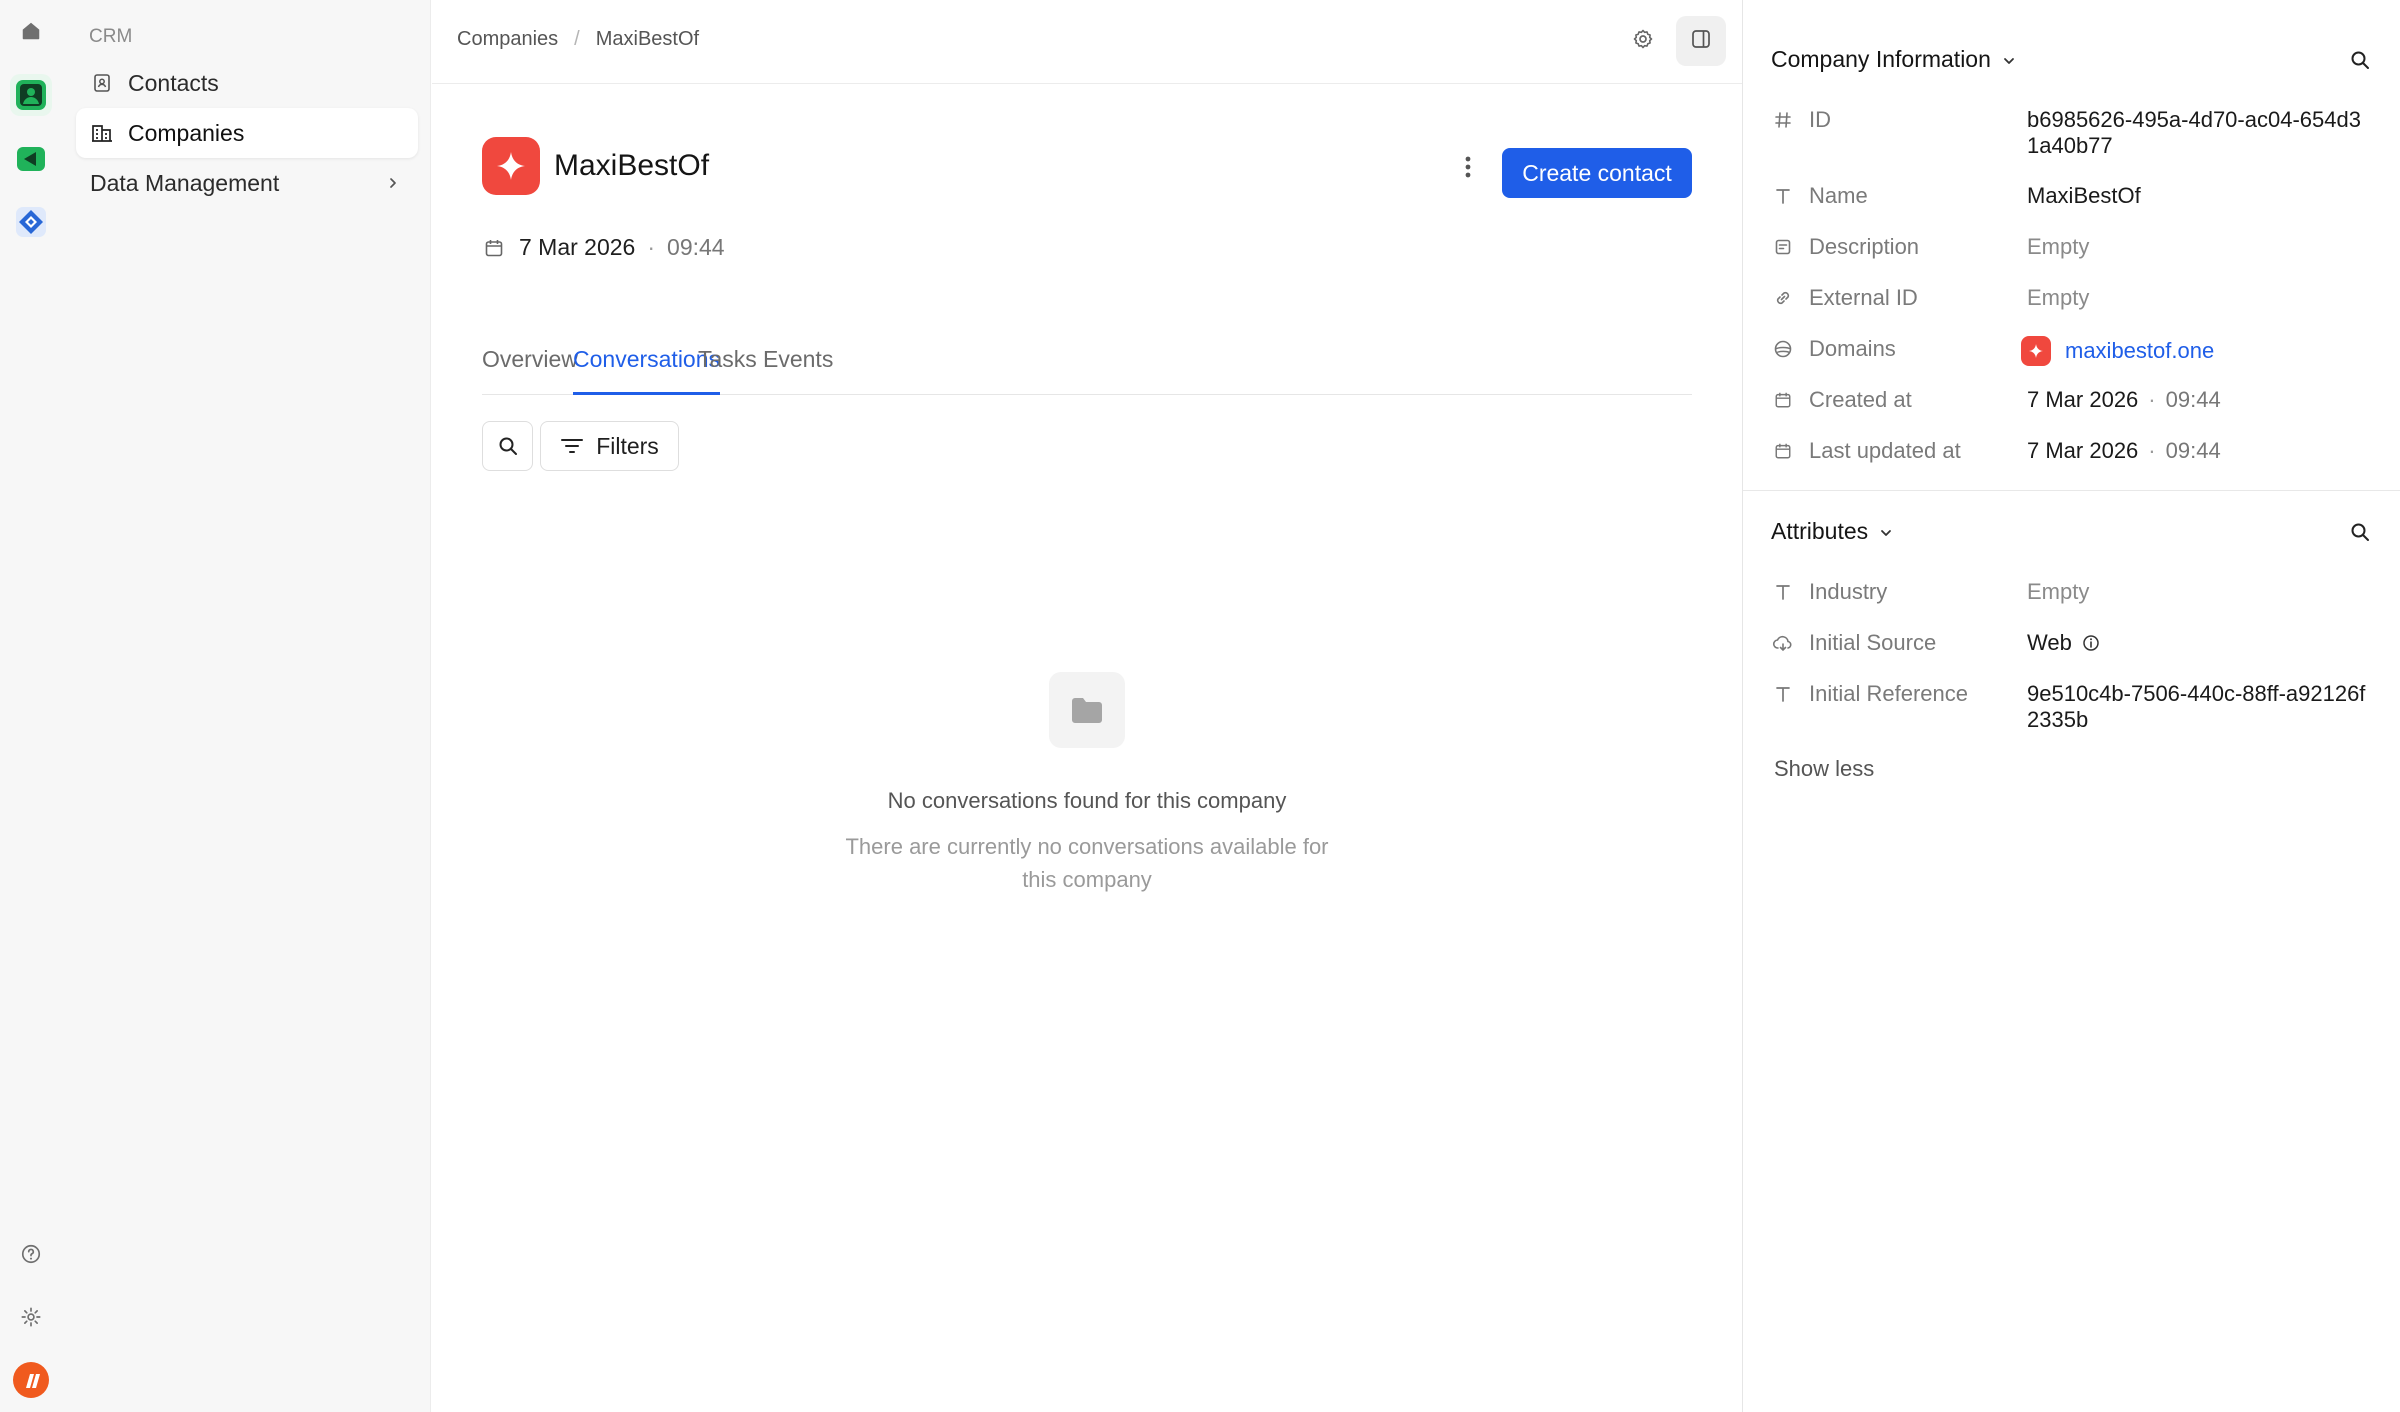 The height and width of the screenshot is (1412, 2400). I want to click on sidebar-item-companies: Companies, so click(247, 133).